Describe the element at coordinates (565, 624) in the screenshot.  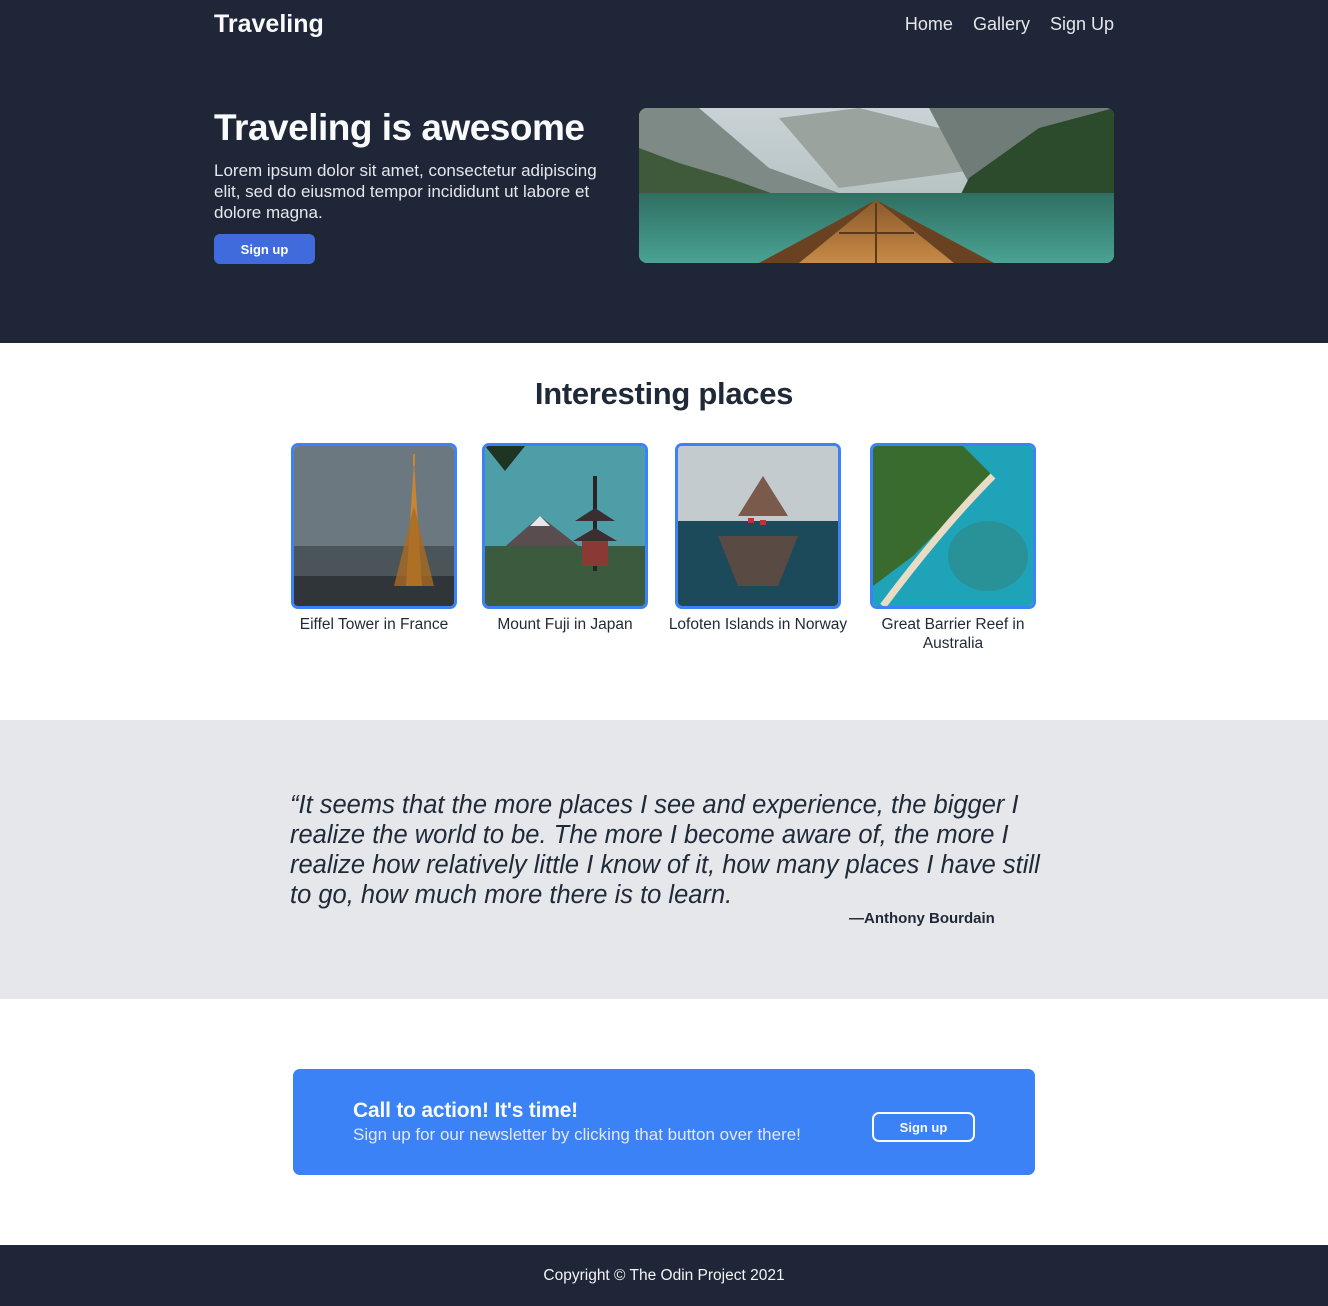
I see `place-caption: Mount Fuji in Japan` at that location.